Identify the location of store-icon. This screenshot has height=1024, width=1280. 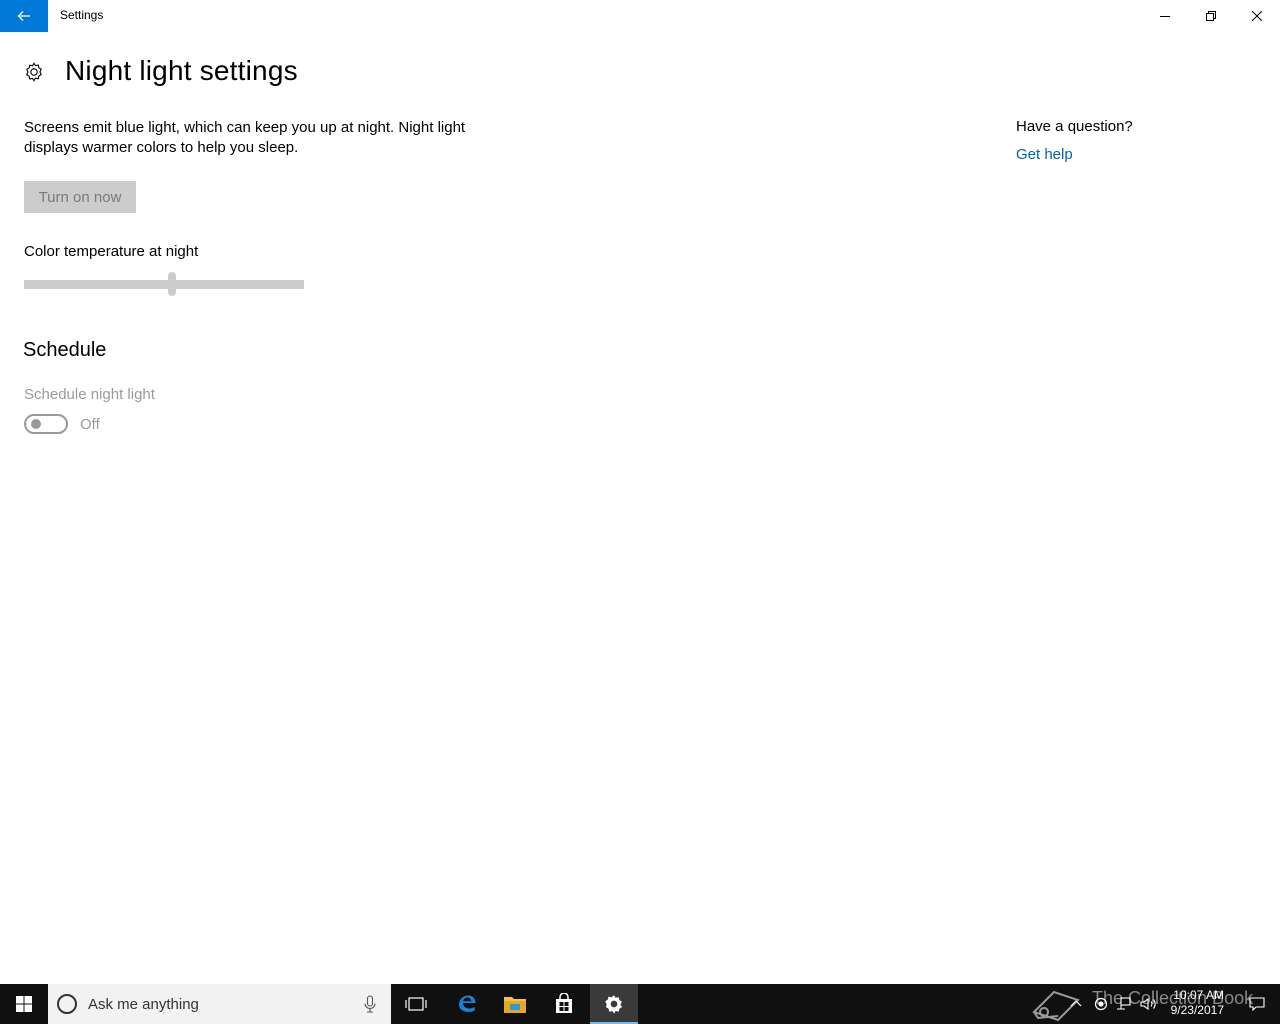
(564, 1003).